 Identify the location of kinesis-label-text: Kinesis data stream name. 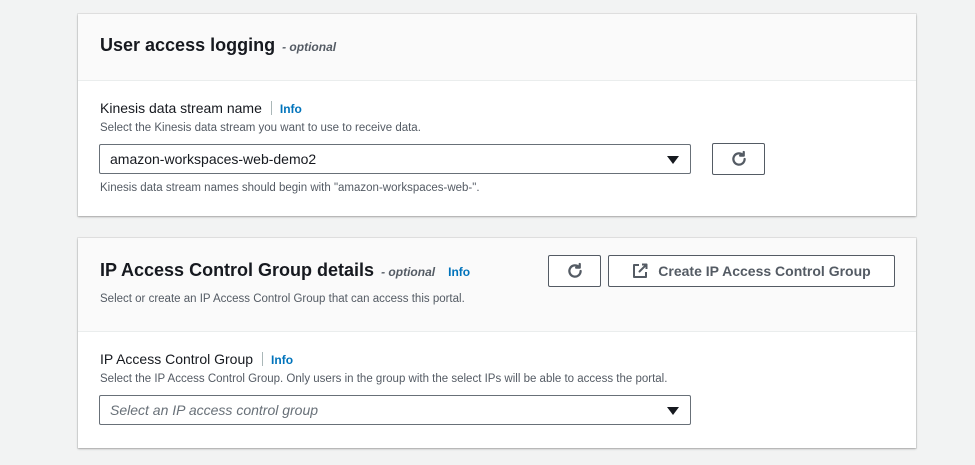
(181, 108).